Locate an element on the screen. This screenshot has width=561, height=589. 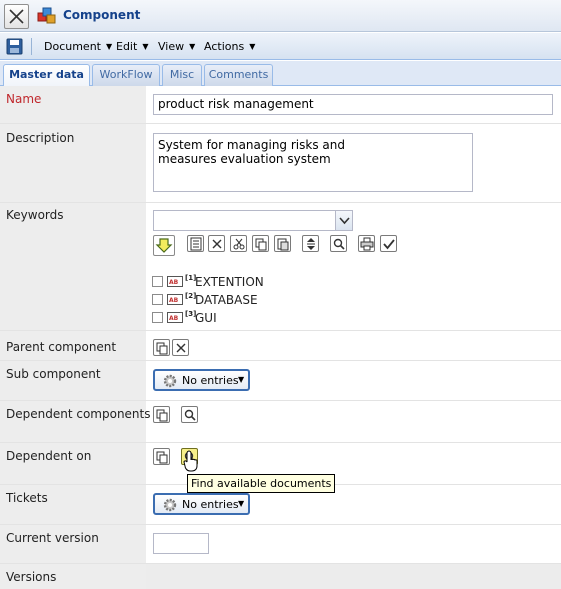
print-button is located at coordinates (366, 243).